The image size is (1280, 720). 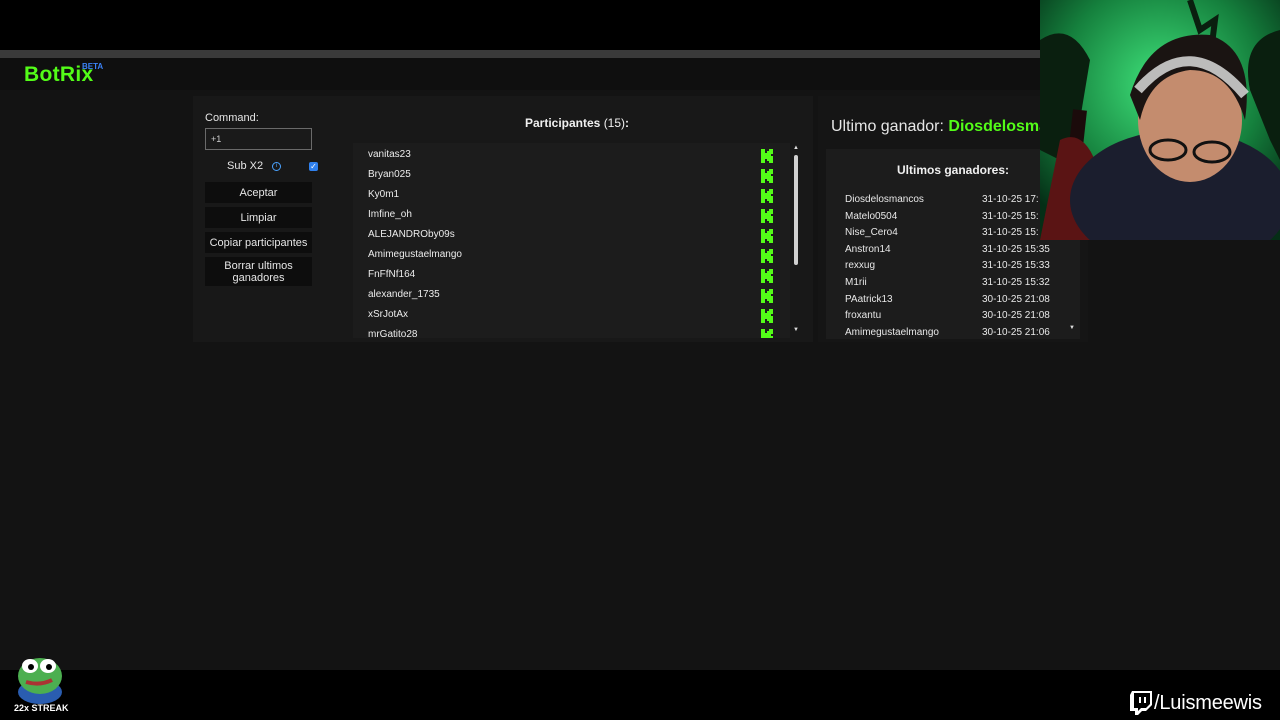 I want to click on participant-row: mrGatito28, so click(x=571, y=331).